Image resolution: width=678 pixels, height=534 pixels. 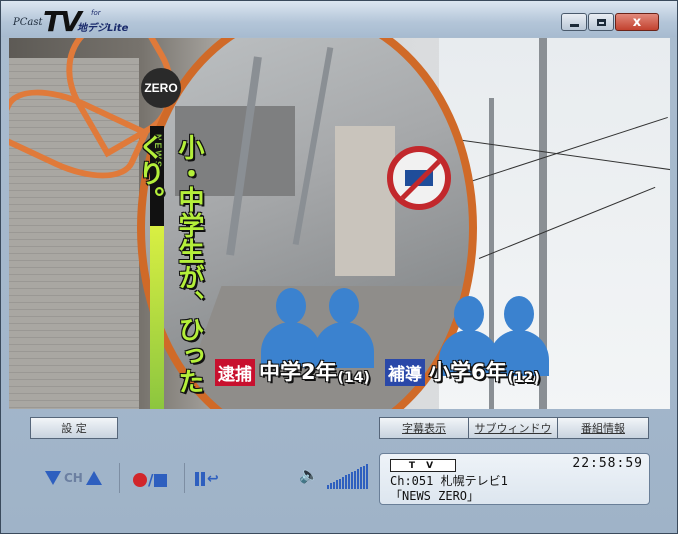 I want to click on maximize-icon, so click(x=601, y=22).